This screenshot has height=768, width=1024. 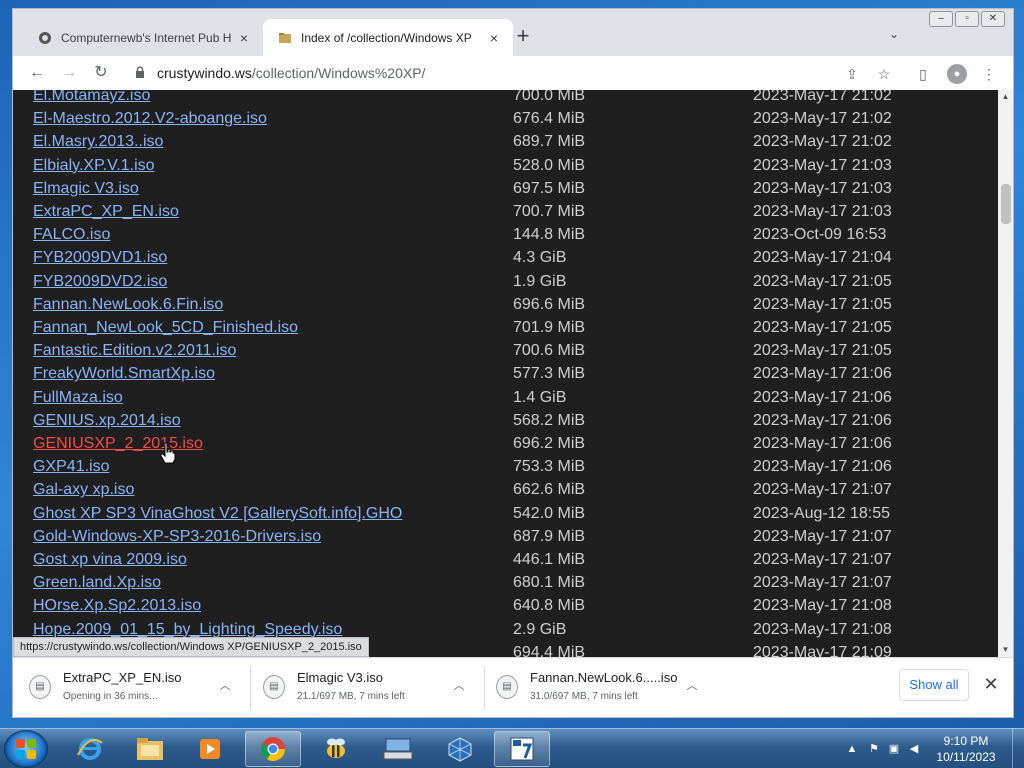 I want to click on profile-avatar: ●, so click(x=957, y=74).